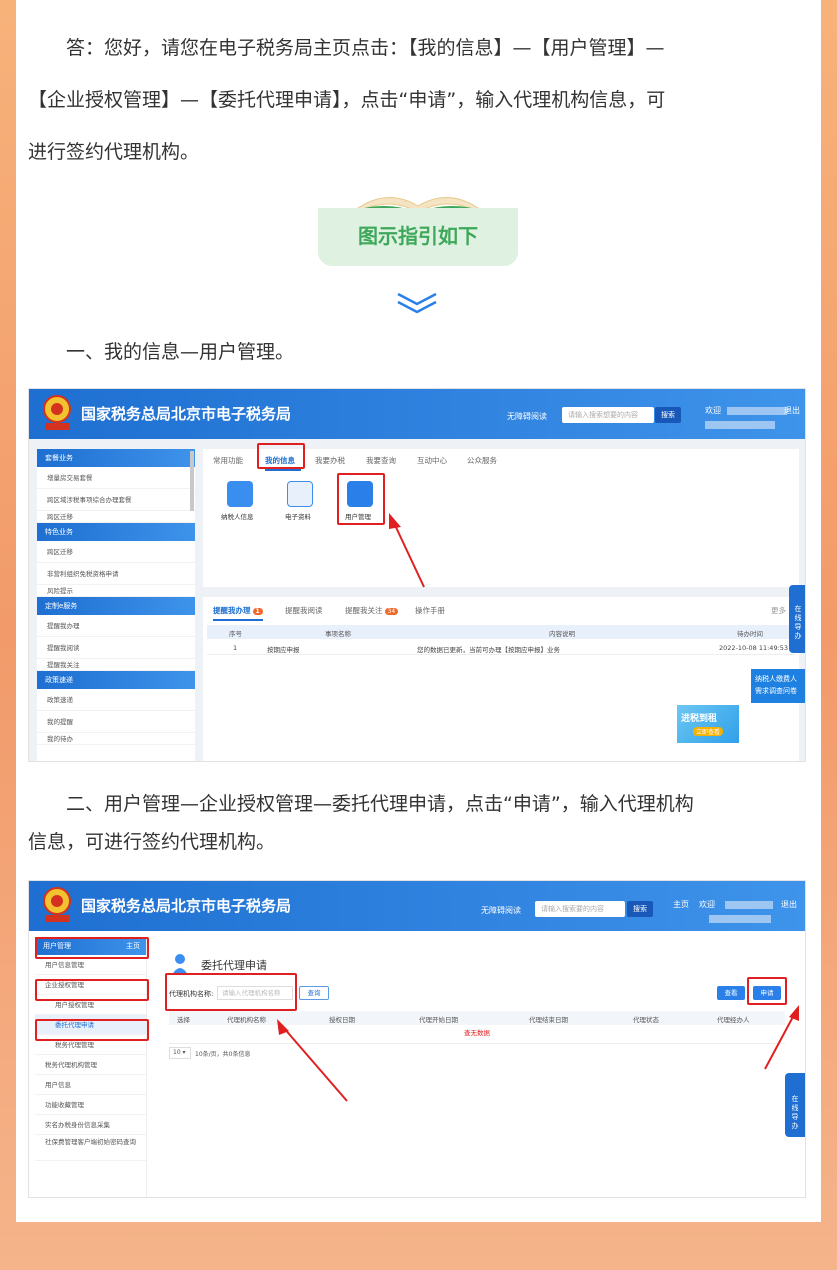 The height and width of the screenshot is (1270, 837). What do you see at coordinates (707, 904) in the screenshot?
I see `welcome-text: 欢迎` at bounding box center [707, 904].